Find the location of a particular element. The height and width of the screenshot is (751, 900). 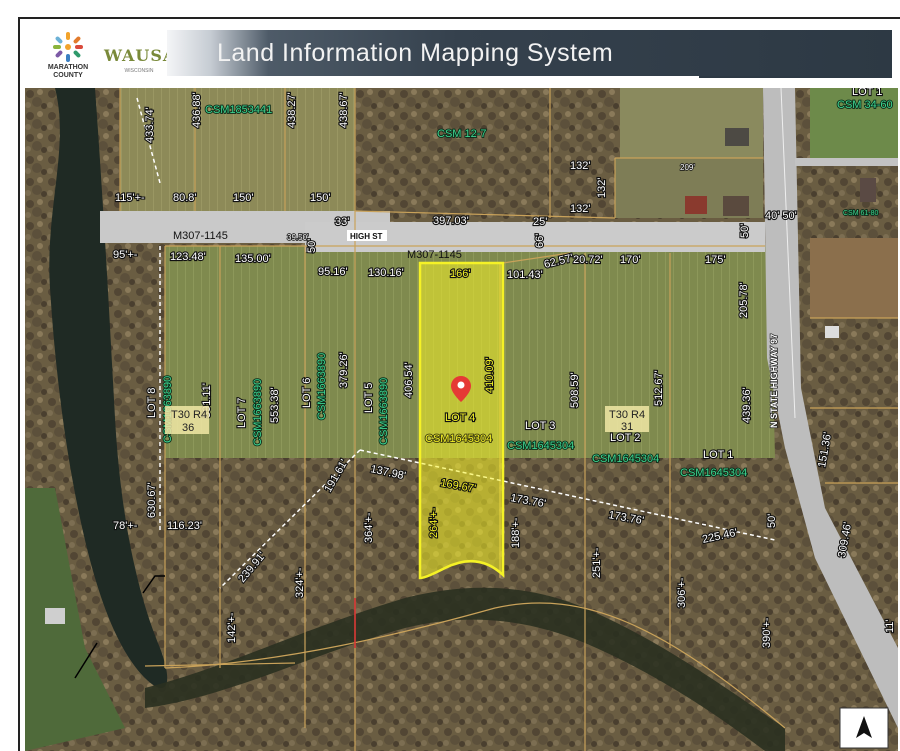

page-title: Land Information Mapping System is located at coordinates (415, 53).